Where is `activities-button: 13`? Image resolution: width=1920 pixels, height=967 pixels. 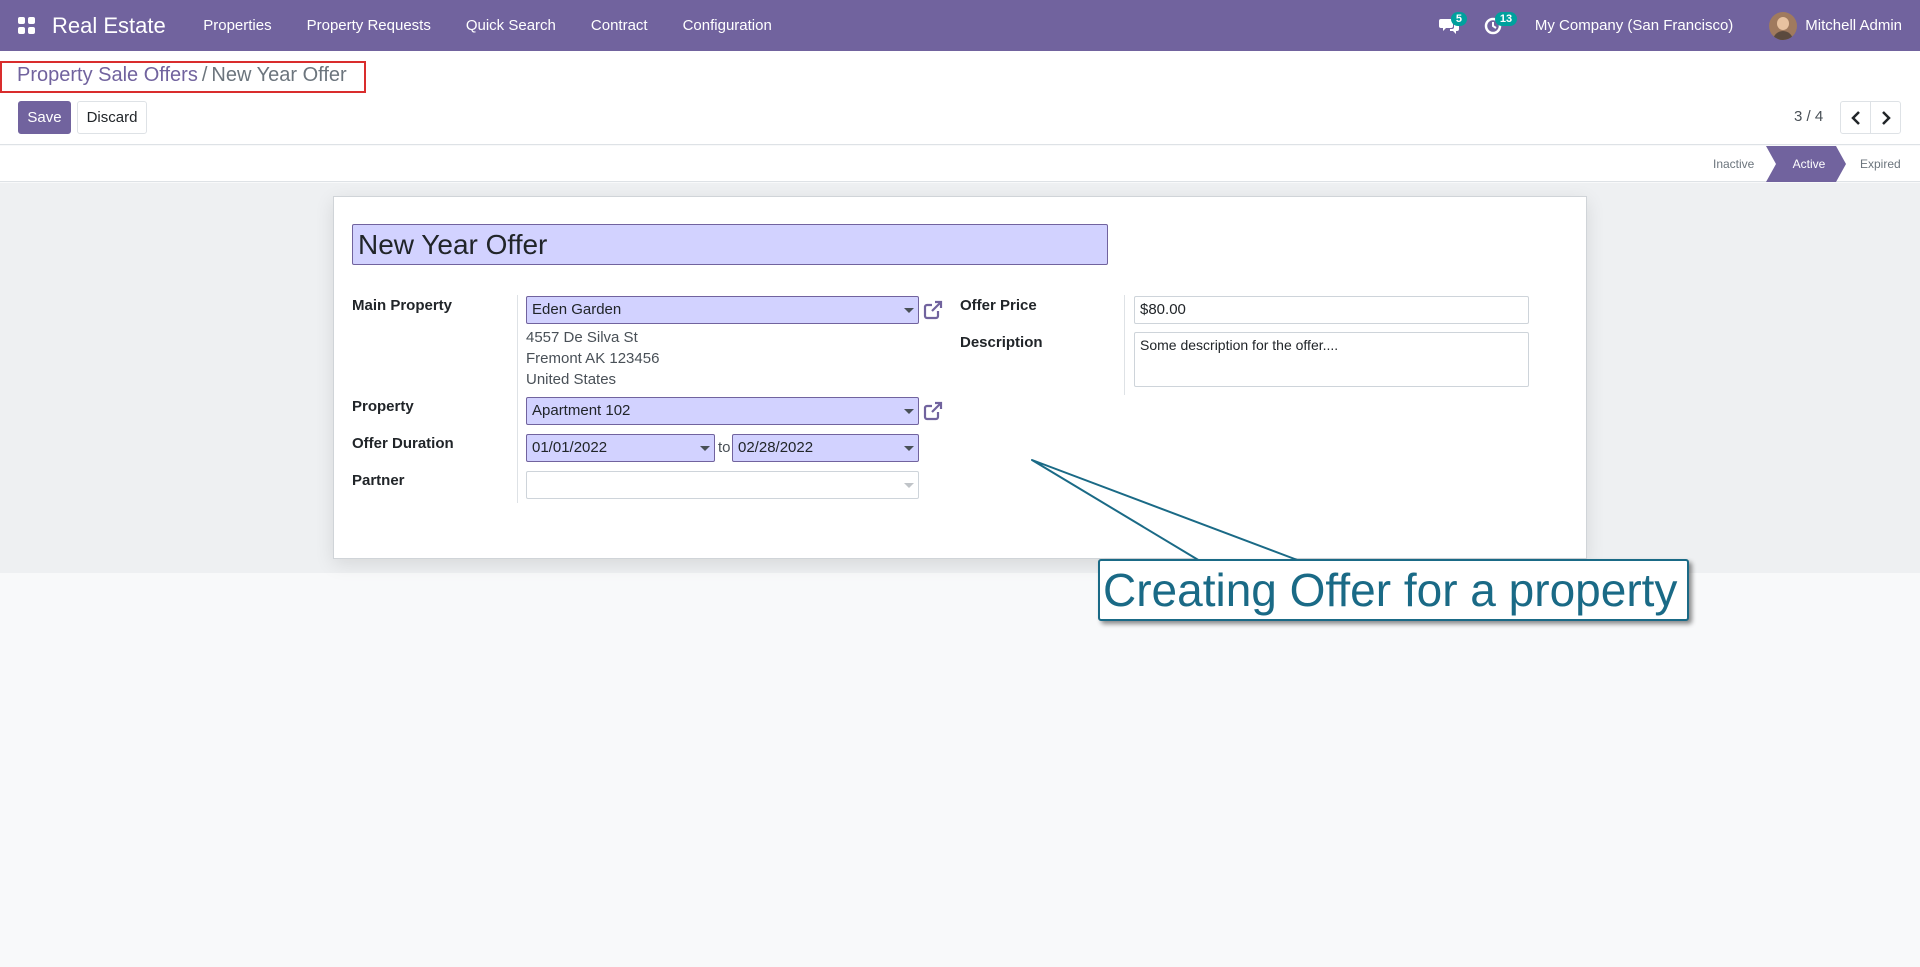 activities-button: 13 is located at coordinates (1494, 25).